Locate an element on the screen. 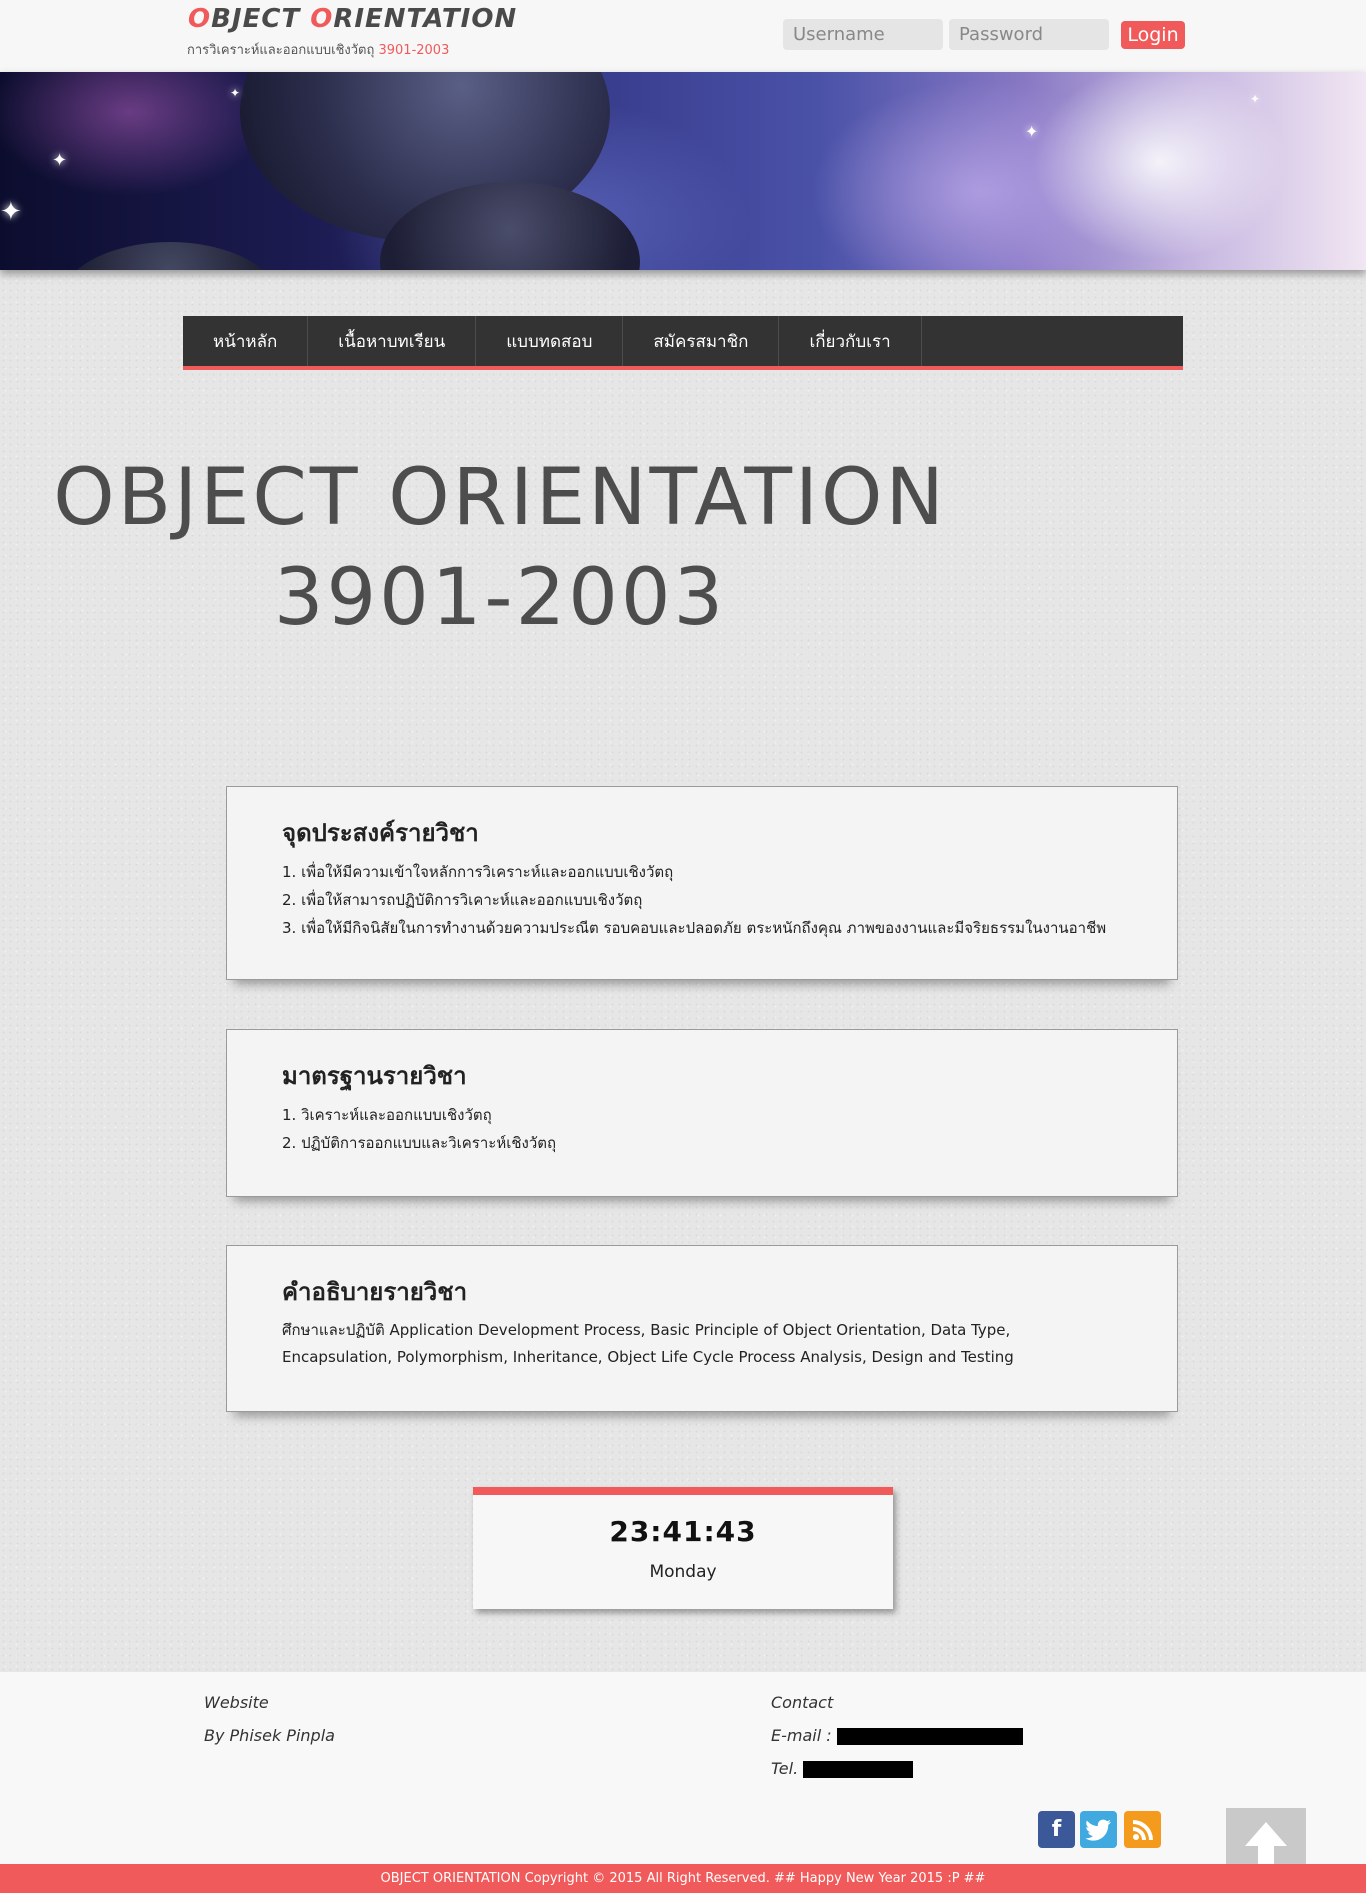  logo-letter-o2: O is located at coordinates (322, 19).